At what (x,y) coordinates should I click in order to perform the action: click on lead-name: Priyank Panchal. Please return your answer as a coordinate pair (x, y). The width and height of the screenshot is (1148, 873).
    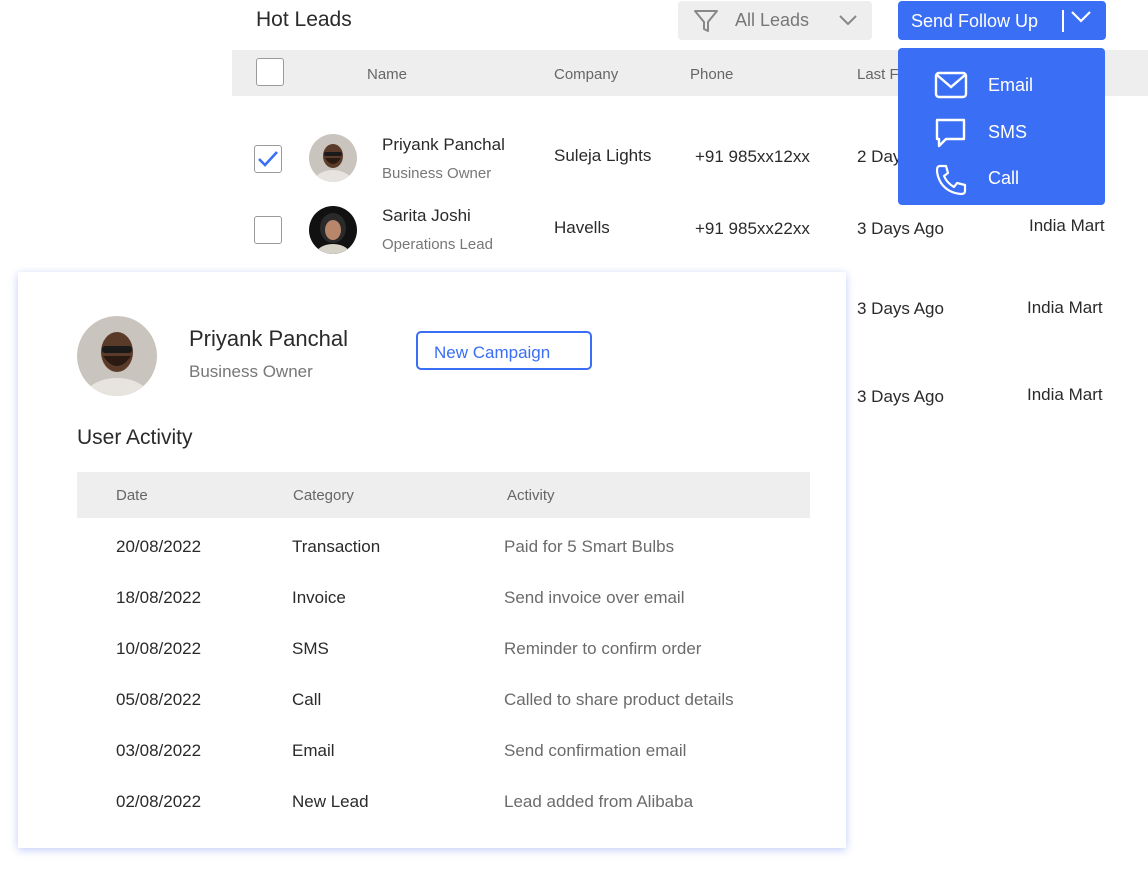
    Looking at the image, I should click on (443, 145).